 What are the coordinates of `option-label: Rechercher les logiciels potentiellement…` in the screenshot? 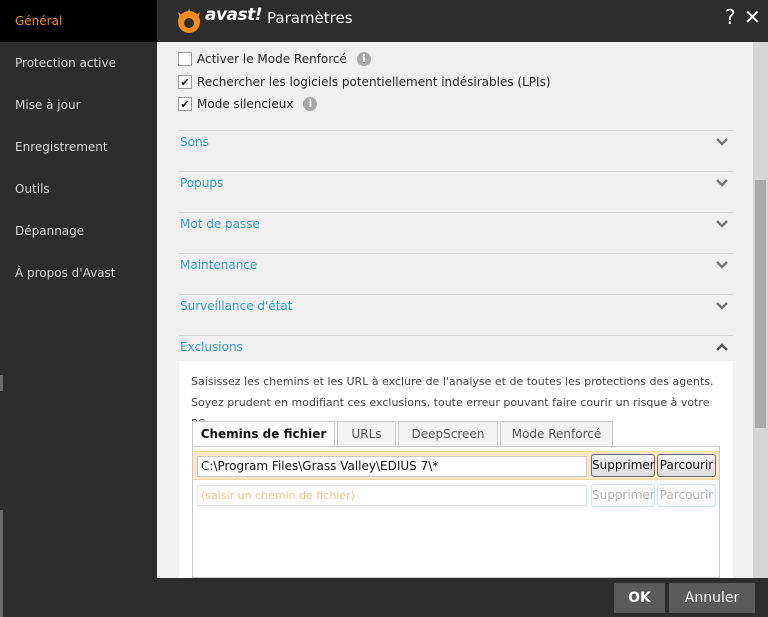 It's located at (374, 82).